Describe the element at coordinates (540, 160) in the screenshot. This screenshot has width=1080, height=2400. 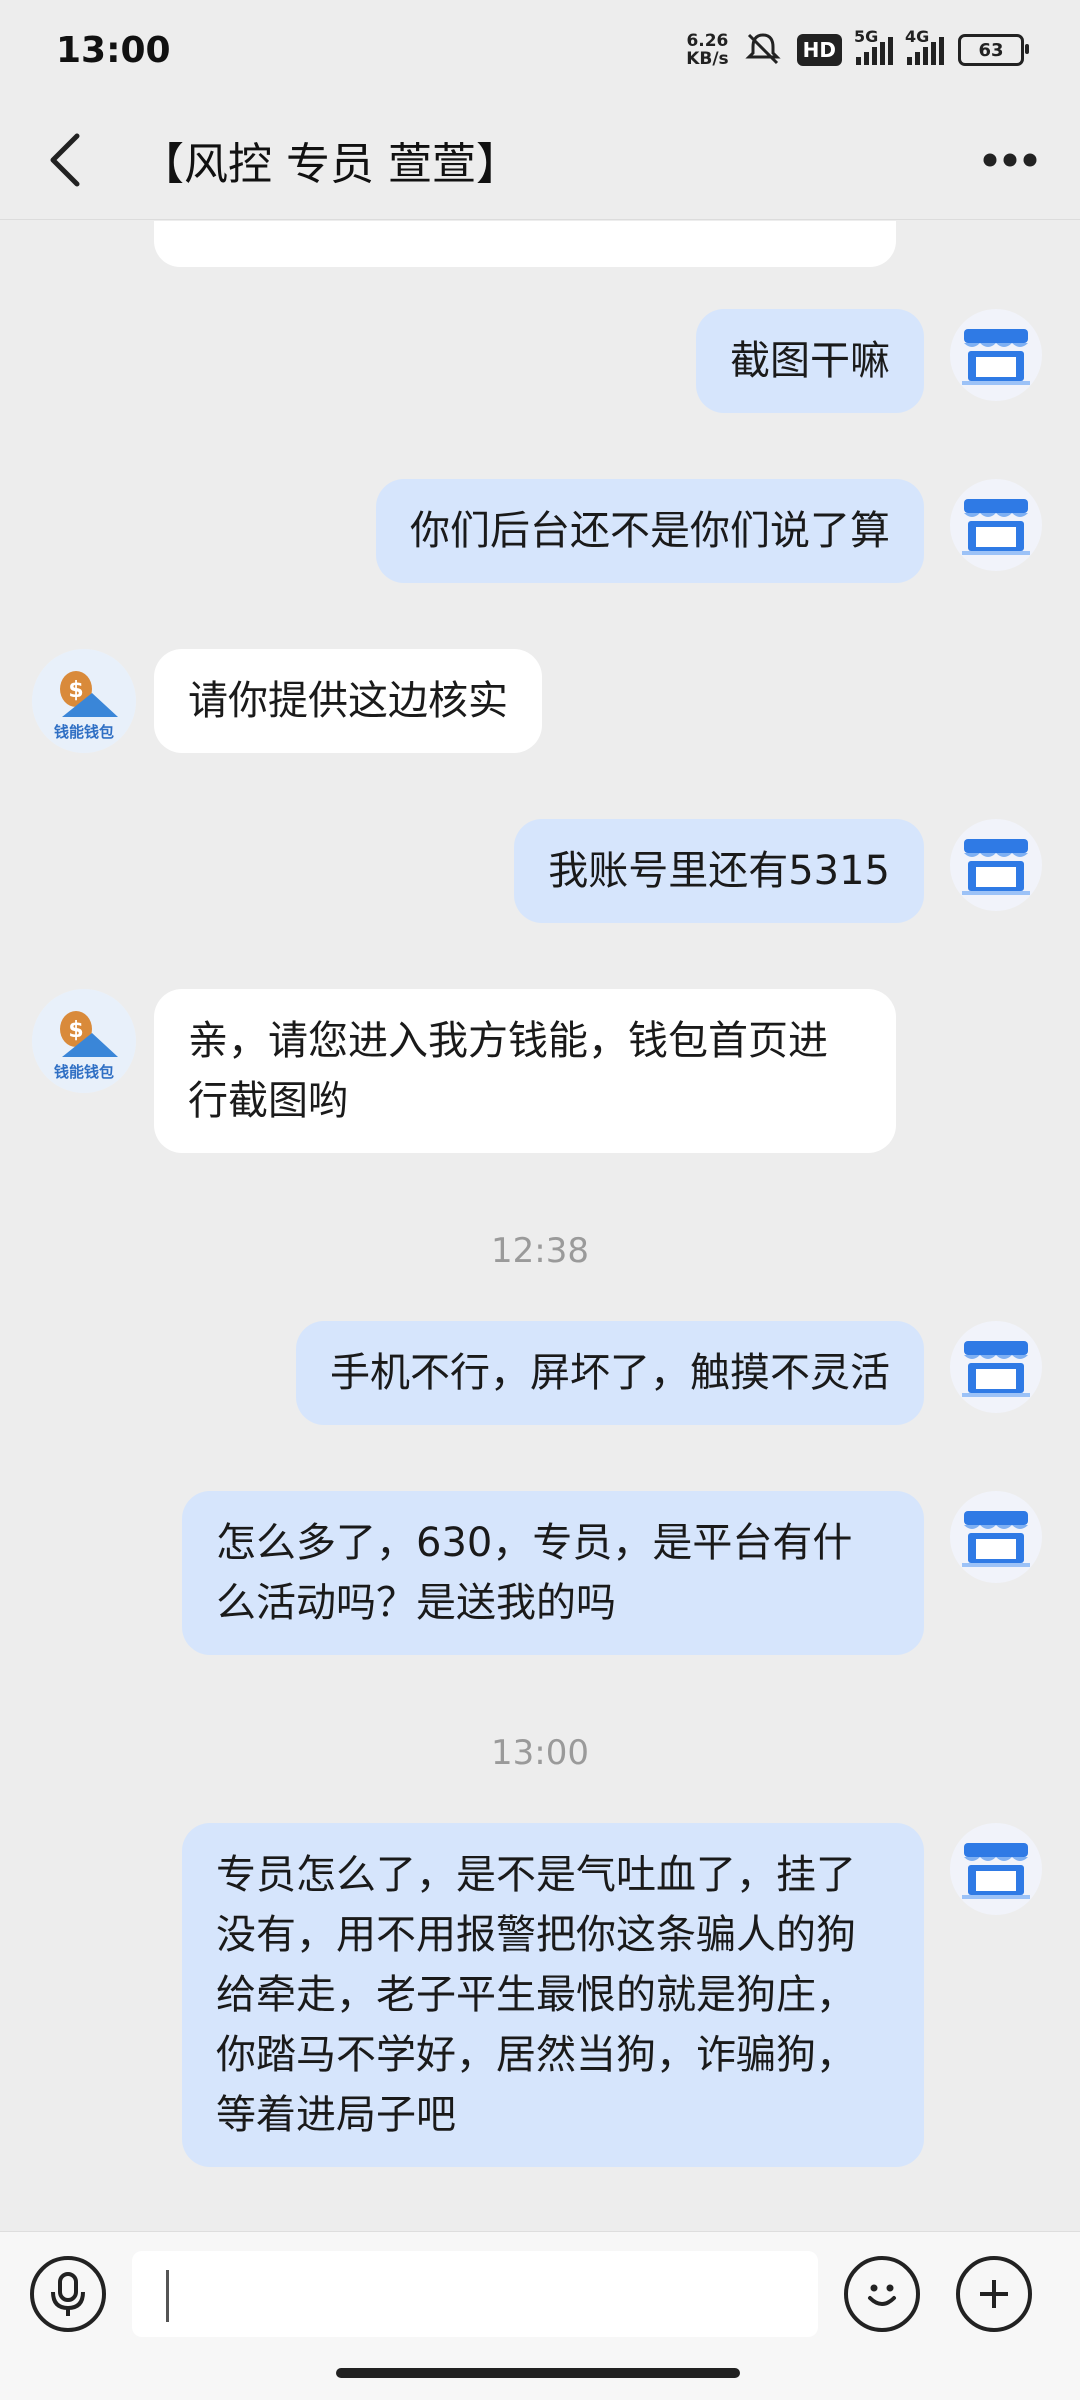
I see `chat-header: 【风控 专员 萱萱】` at that location.